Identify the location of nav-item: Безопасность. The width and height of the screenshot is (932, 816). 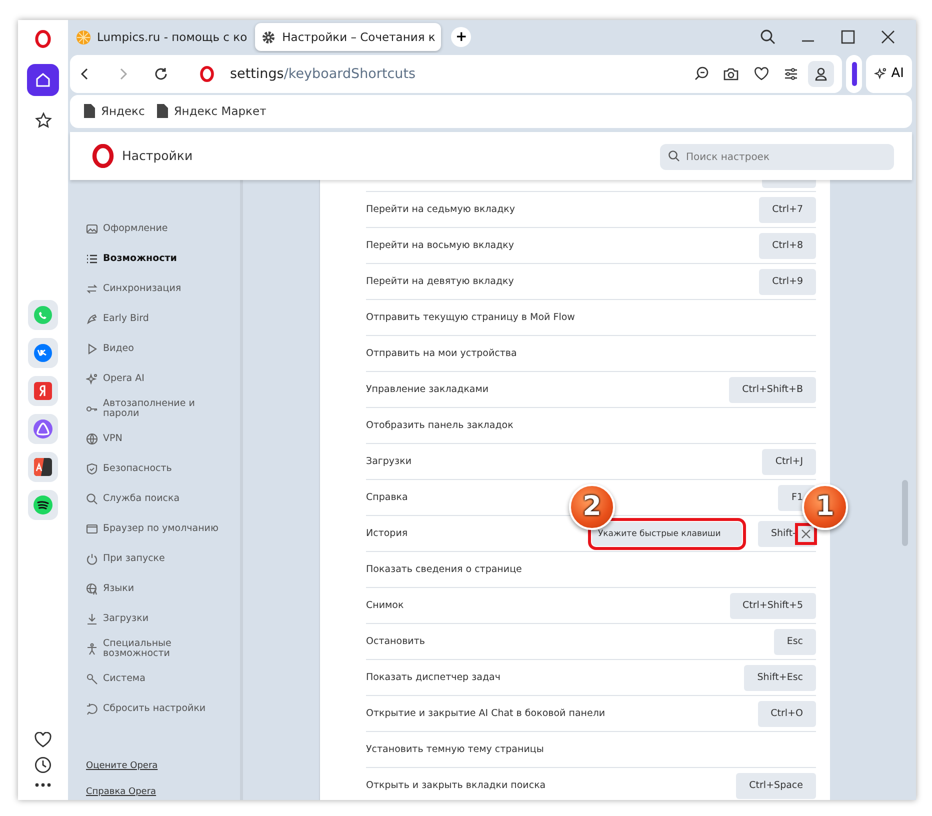
(156, 469).